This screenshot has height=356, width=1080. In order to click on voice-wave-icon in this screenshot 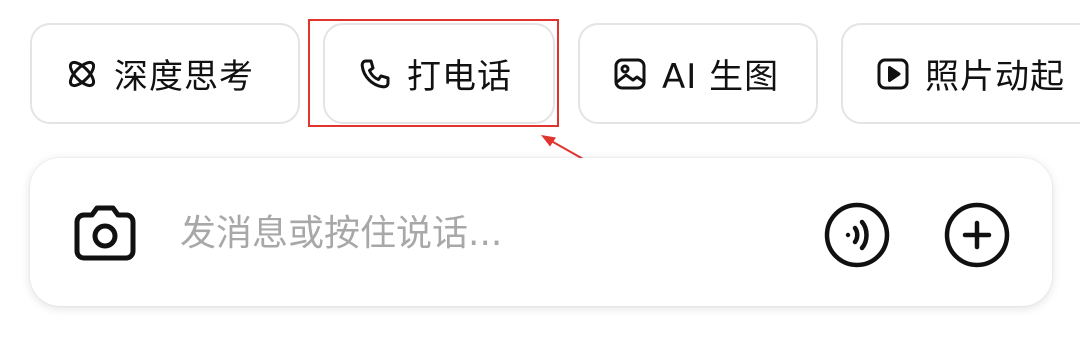, I will do `click(857, 235)`.